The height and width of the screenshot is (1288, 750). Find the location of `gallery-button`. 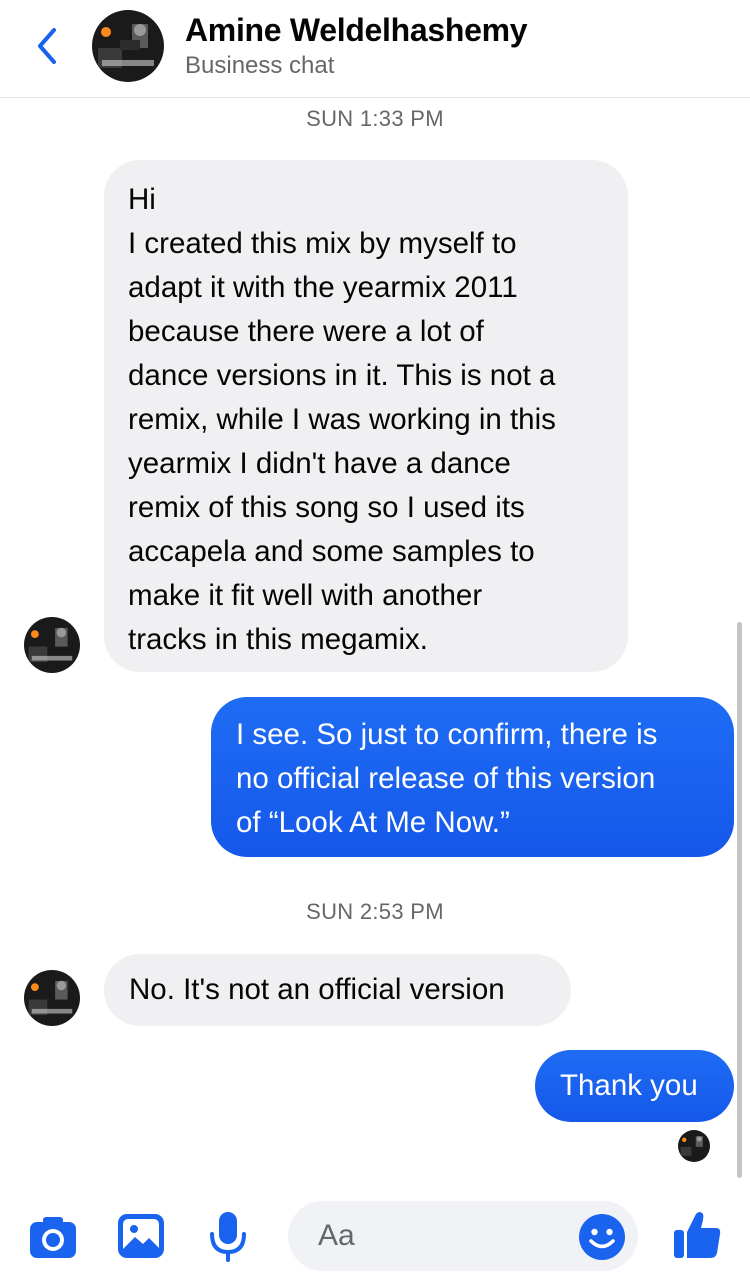

gallery-button is located at coordinates (141, 1236).